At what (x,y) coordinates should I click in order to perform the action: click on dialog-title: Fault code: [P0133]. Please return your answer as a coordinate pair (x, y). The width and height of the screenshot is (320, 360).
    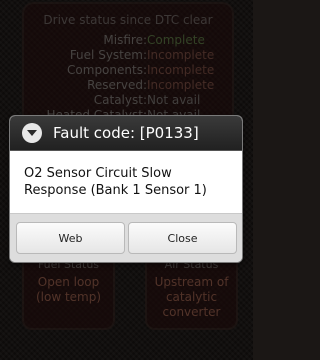
    Looking at the image, I should click on (126, 133).